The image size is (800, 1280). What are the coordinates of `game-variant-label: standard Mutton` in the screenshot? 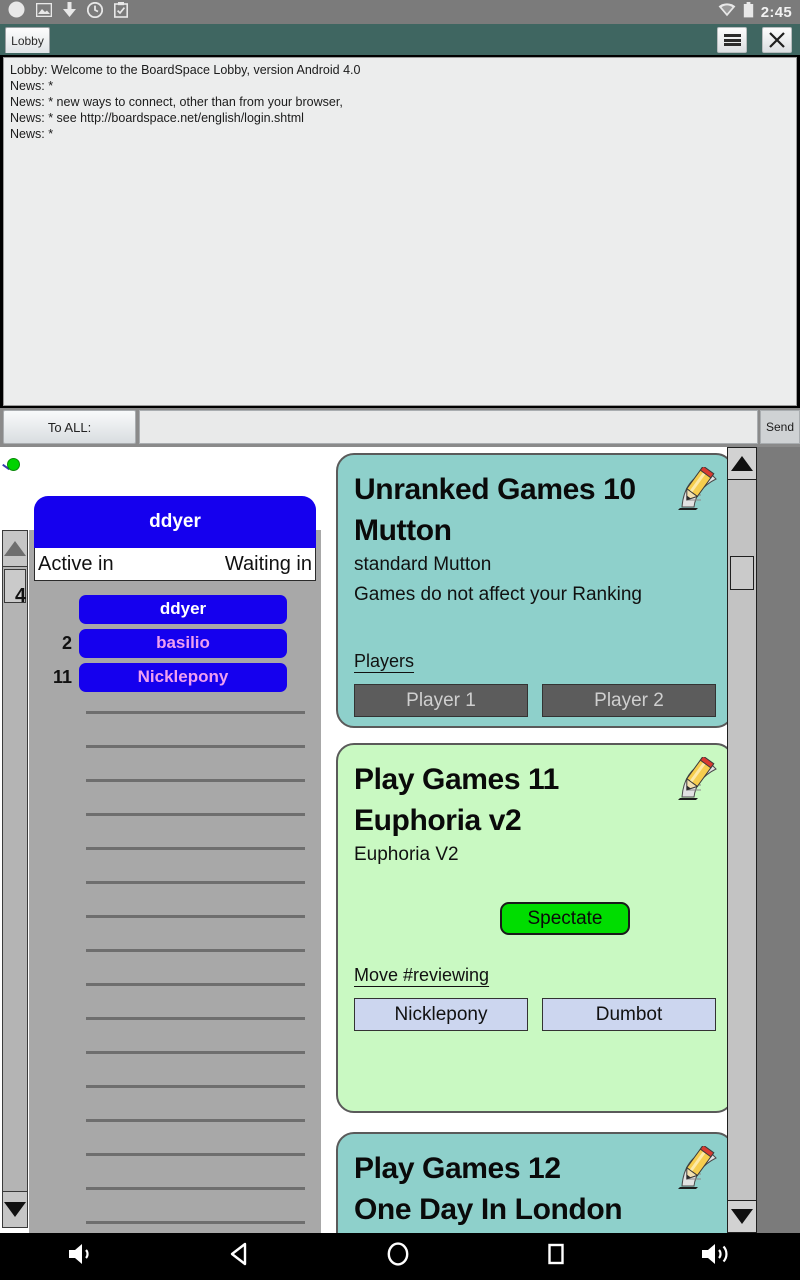 It's located at (423, 564).